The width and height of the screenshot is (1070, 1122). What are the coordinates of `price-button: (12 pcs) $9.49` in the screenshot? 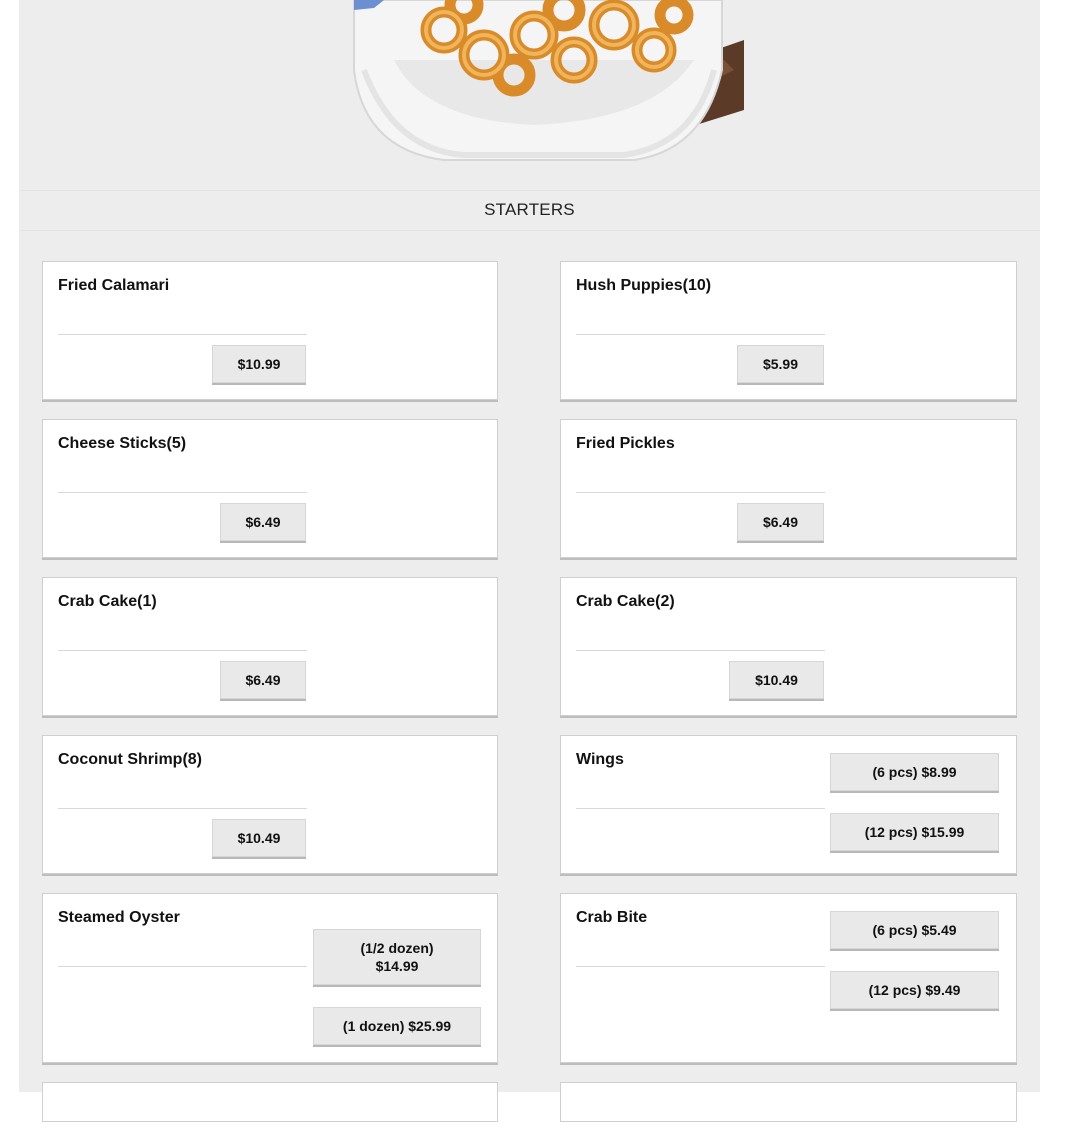 It's located at (914, 990).